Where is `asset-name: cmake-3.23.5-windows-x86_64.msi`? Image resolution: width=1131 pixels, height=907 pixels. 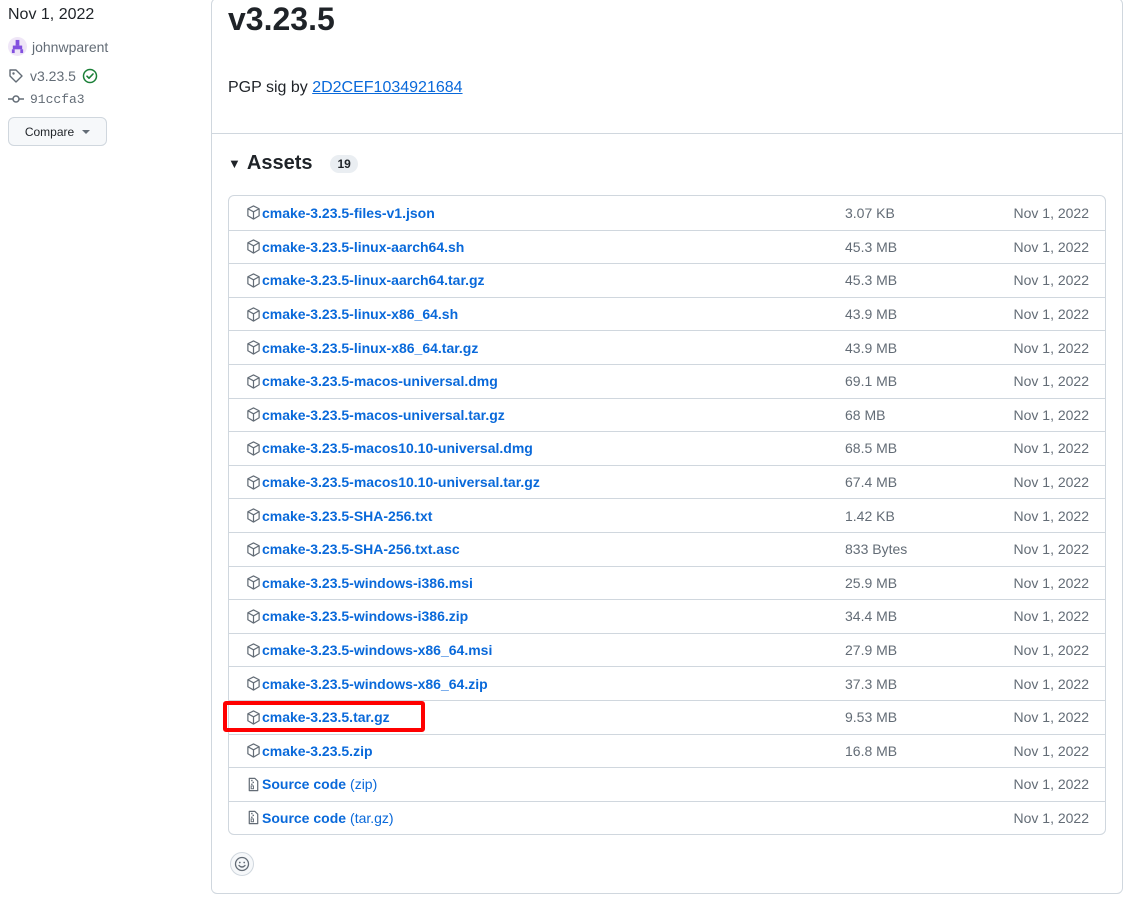
asset-name: cmake-3.23.5-windows-x86_64.msi is located at coordinates (377, 650).